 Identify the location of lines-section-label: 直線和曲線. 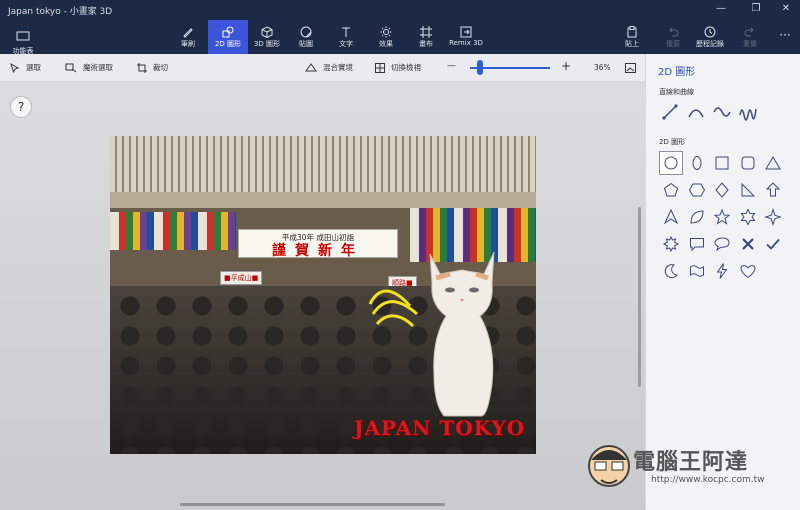
(676, 92).